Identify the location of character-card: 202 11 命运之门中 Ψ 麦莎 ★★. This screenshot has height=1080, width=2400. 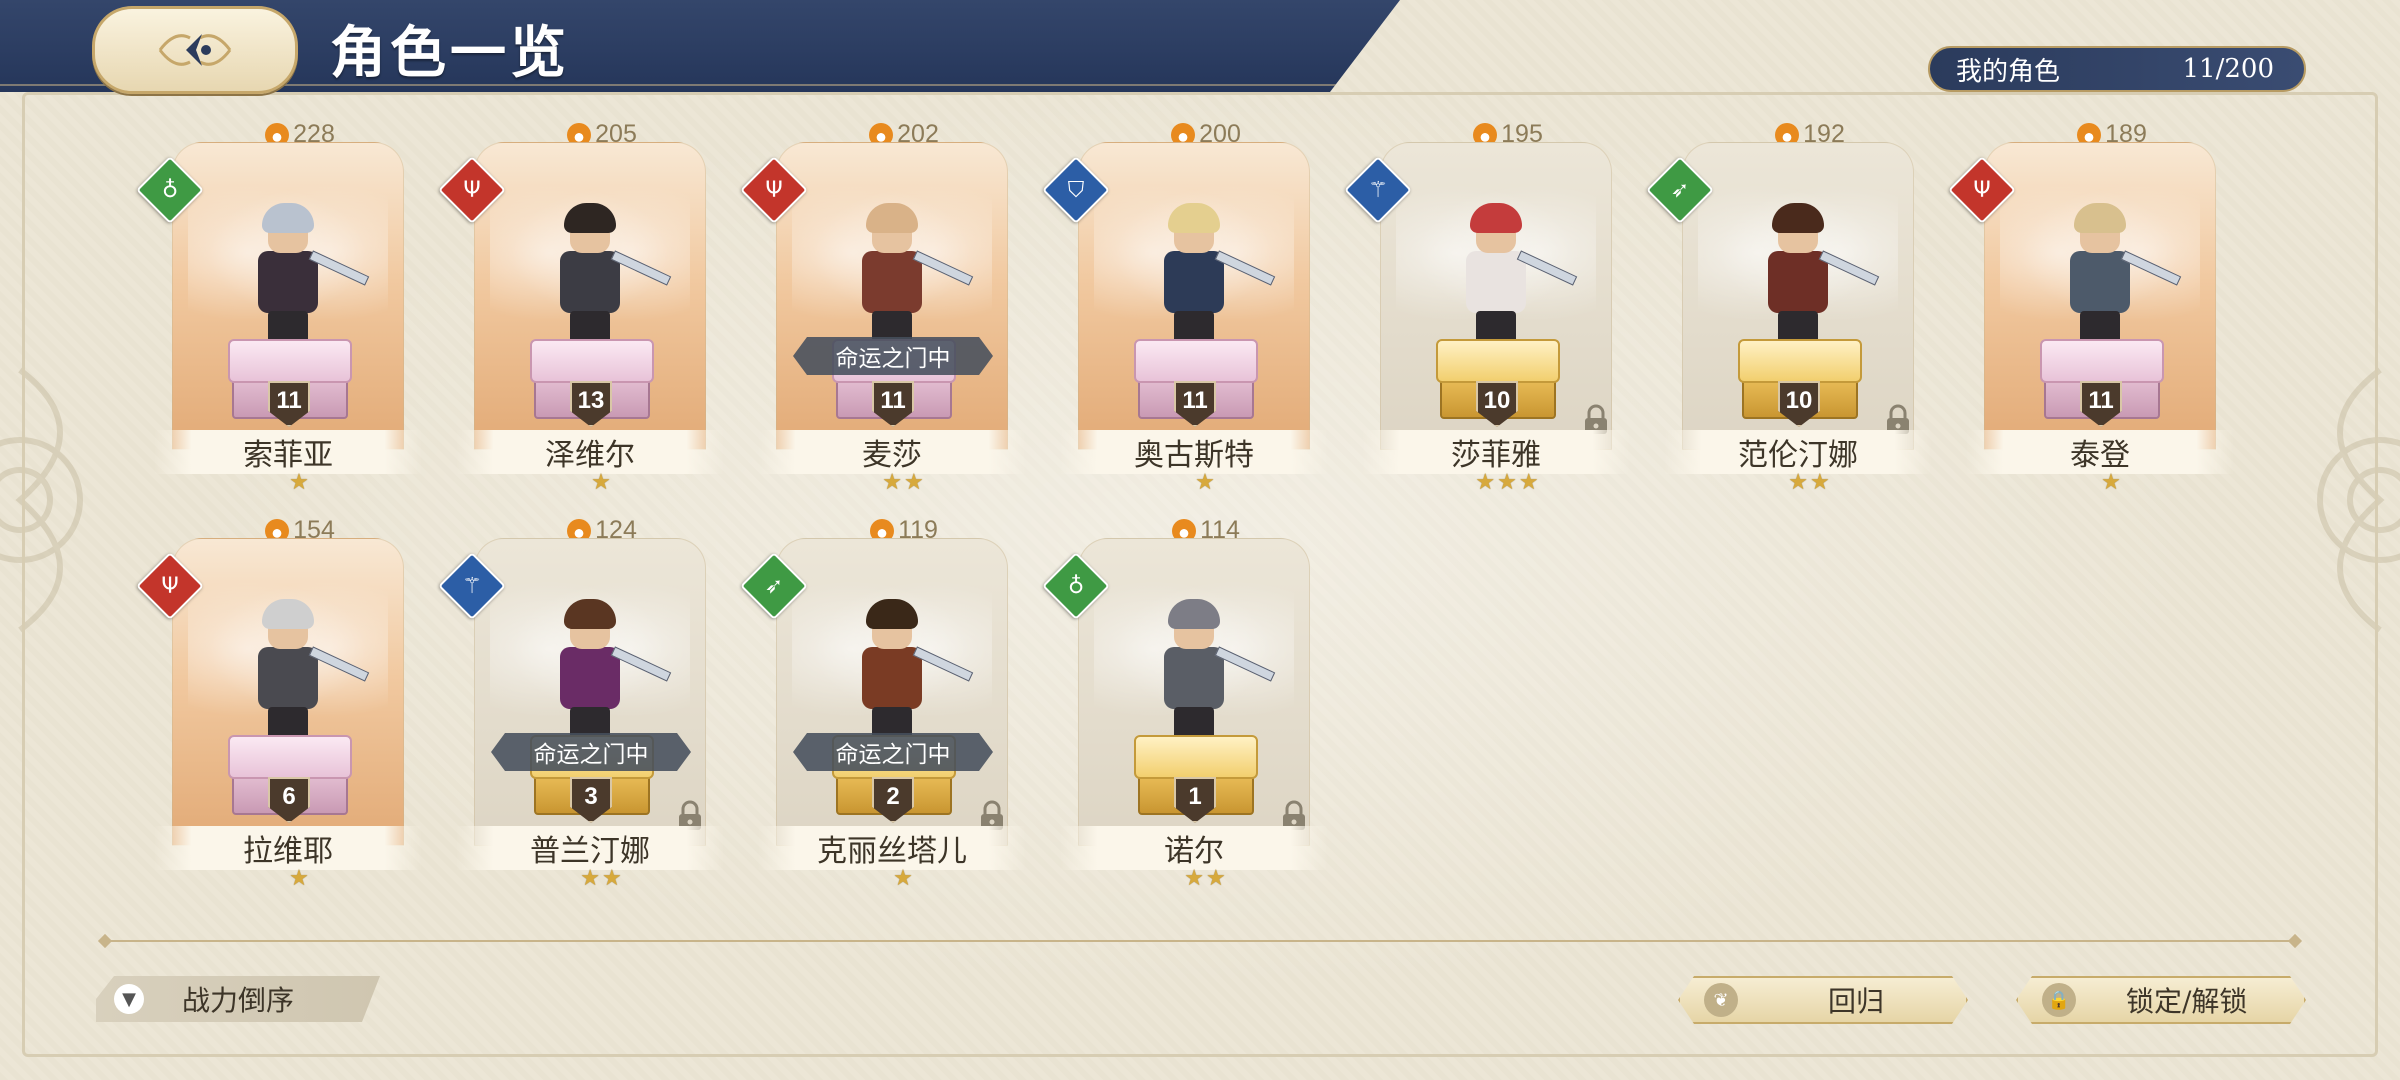
(897, 306).